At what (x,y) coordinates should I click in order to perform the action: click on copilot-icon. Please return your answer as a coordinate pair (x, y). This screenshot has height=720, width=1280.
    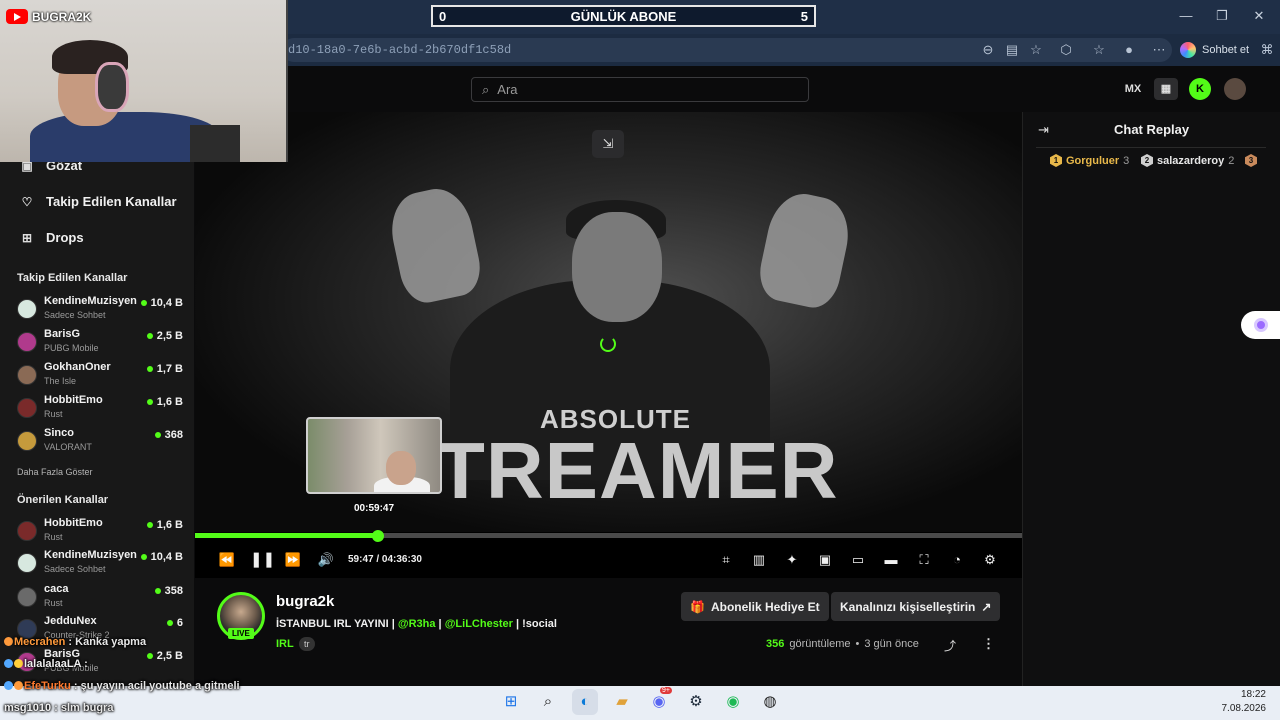
    Looking at the image, I should click on (1188, 50).